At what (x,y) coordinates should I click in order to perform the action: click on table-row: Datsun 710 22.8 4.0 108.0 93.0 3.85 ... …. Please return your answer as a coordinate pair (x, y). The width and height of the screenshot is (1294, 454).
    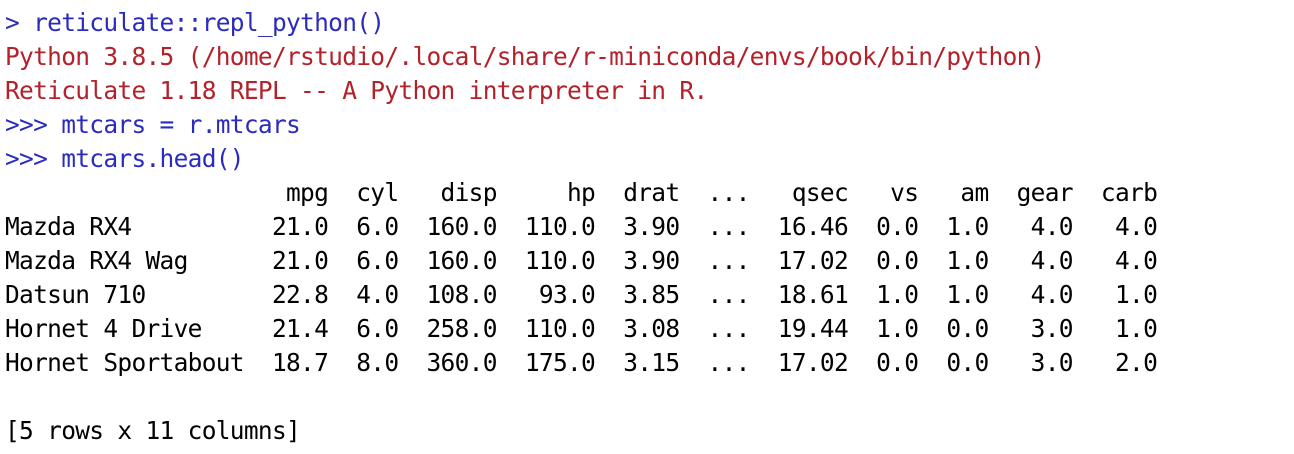
    Looking at the image, I should click on (581, 294).